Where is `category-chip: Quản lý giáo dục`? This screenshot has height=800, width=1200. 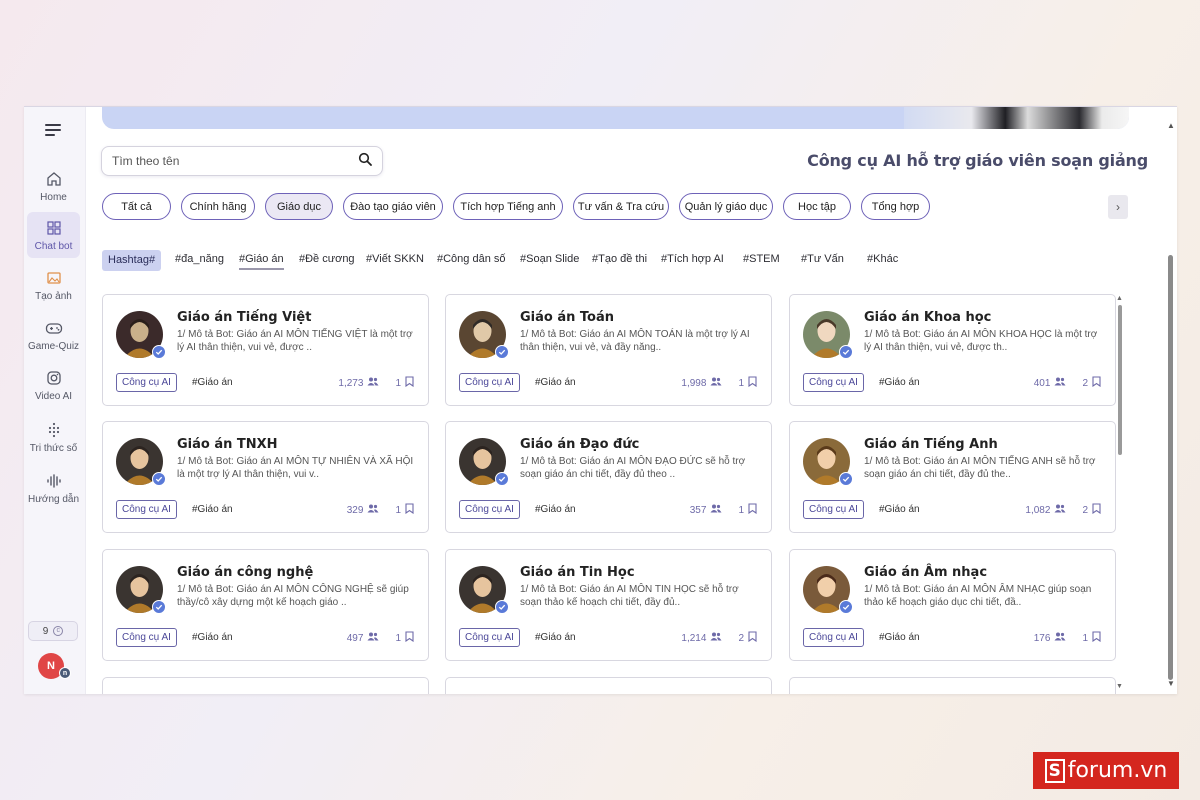
category-chip: Quản lý giáo dục is located at coordinates (726, 206).